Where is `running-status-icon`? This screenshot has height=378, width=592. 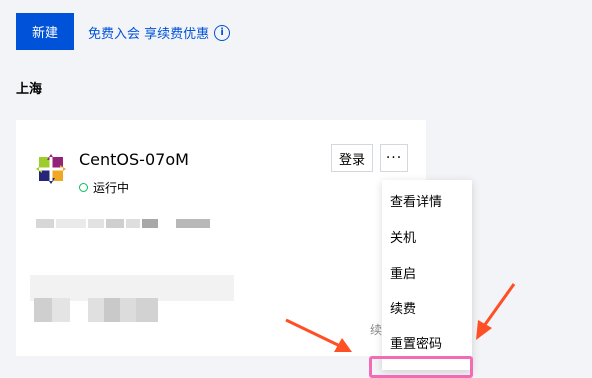 running-status-icon is located at coordinates (83, 187).